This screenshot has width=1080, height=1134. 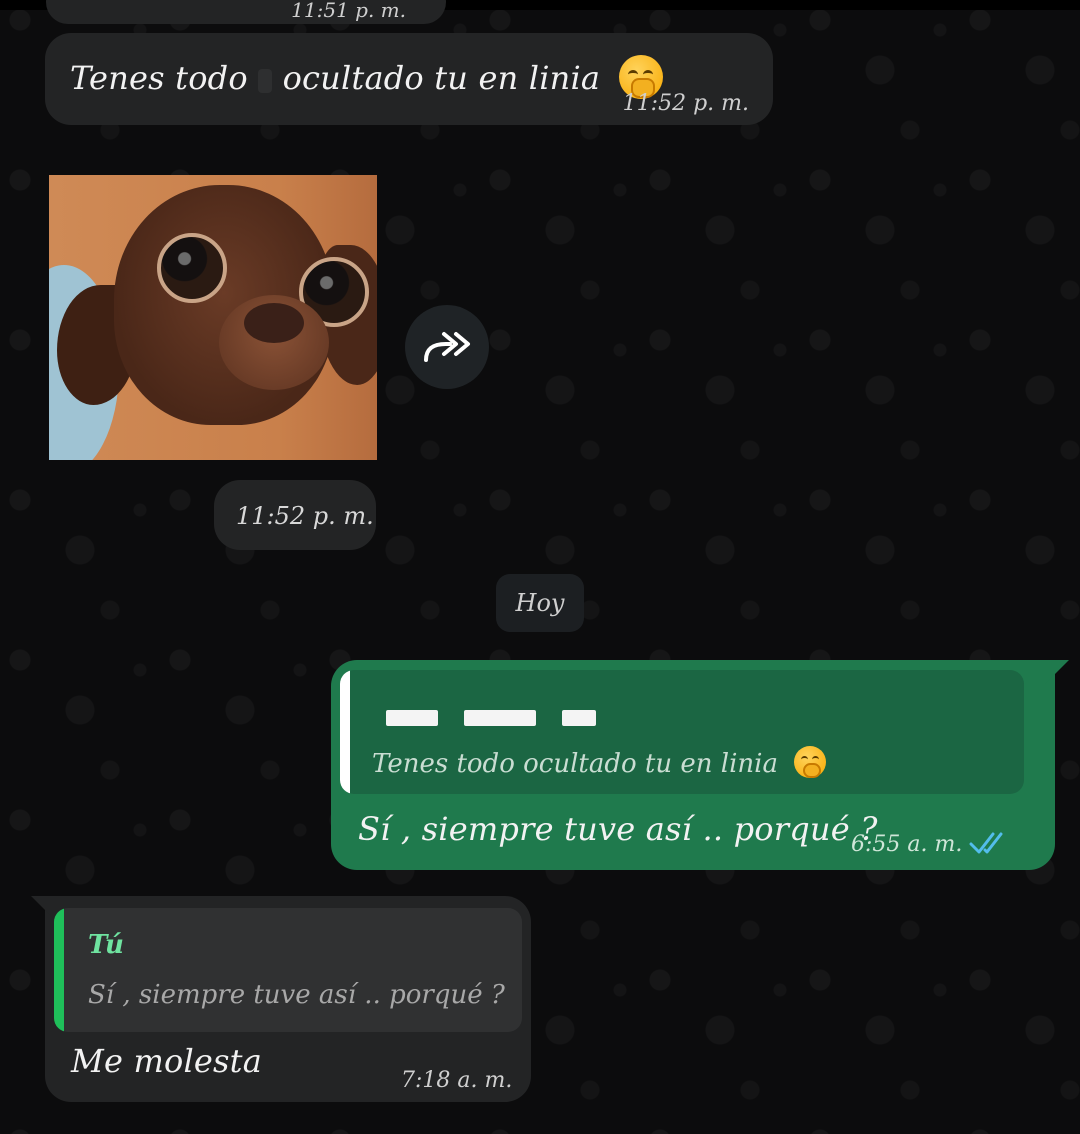 What do you see at coordinates (540, 603) in the screenshot?
I see `date-separator: Hoy` at bounding box center [540, 603].